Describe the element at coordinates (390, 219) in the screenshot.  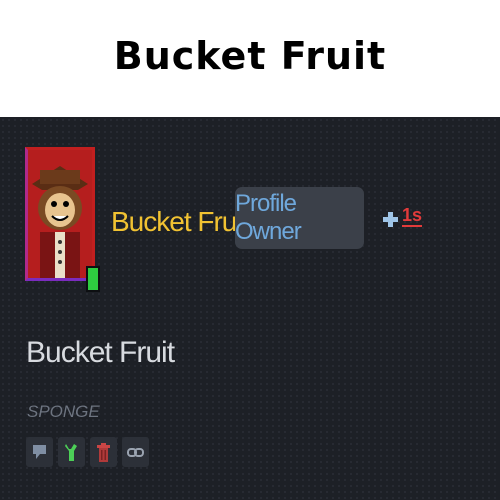
I see `plus-icon` at that location.